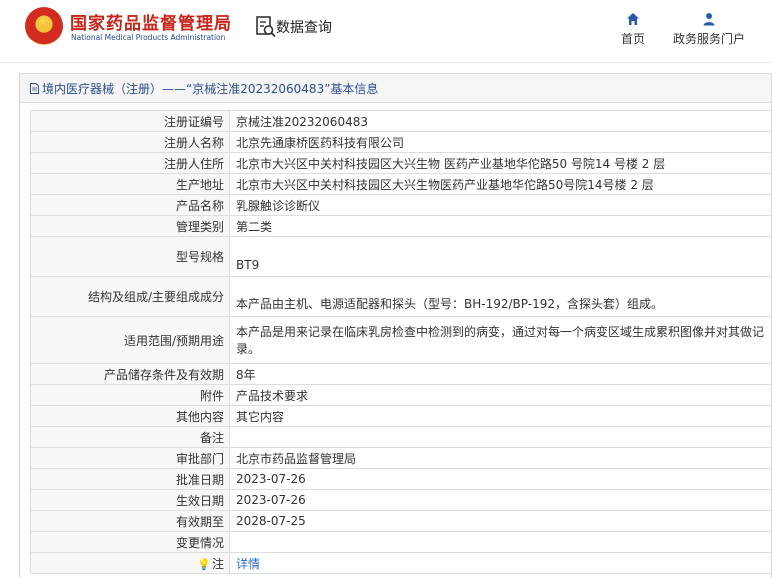 This screenshot has width=772, height=578. Describe the element at coordinates (500, 374) in the screenshot. I see `field-value: 8年` at that location.